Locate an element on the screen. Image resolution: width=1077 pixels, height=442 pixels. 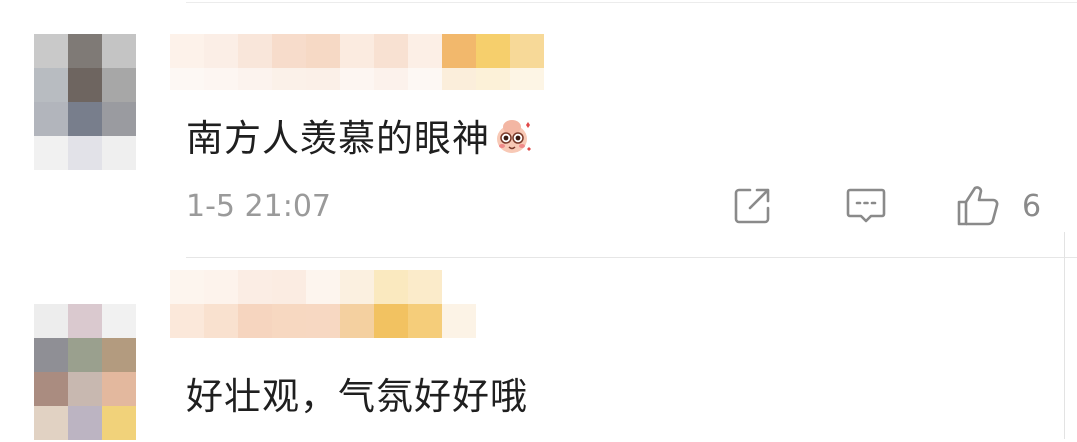
like-icon is located at coordinates (978, 205).